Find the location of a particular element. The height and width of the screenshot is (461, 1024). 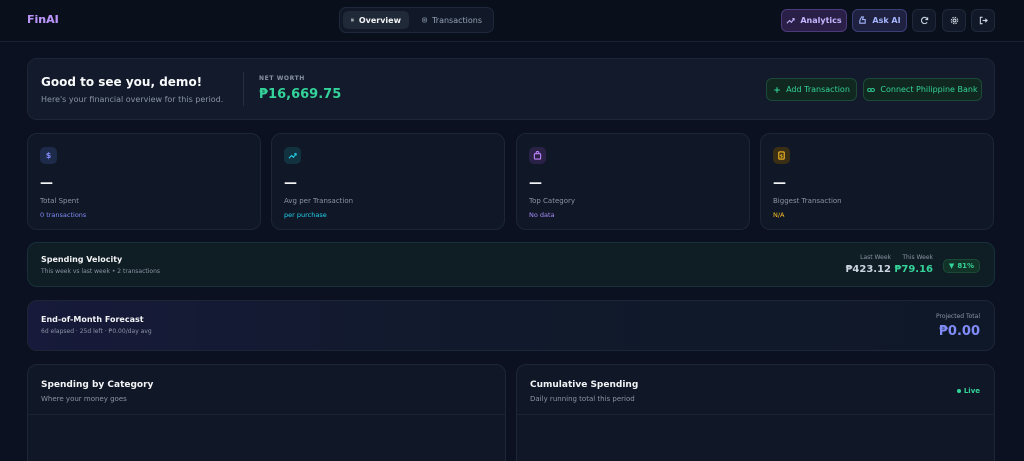

trend-up-icon is located at coordinates (292, 155).